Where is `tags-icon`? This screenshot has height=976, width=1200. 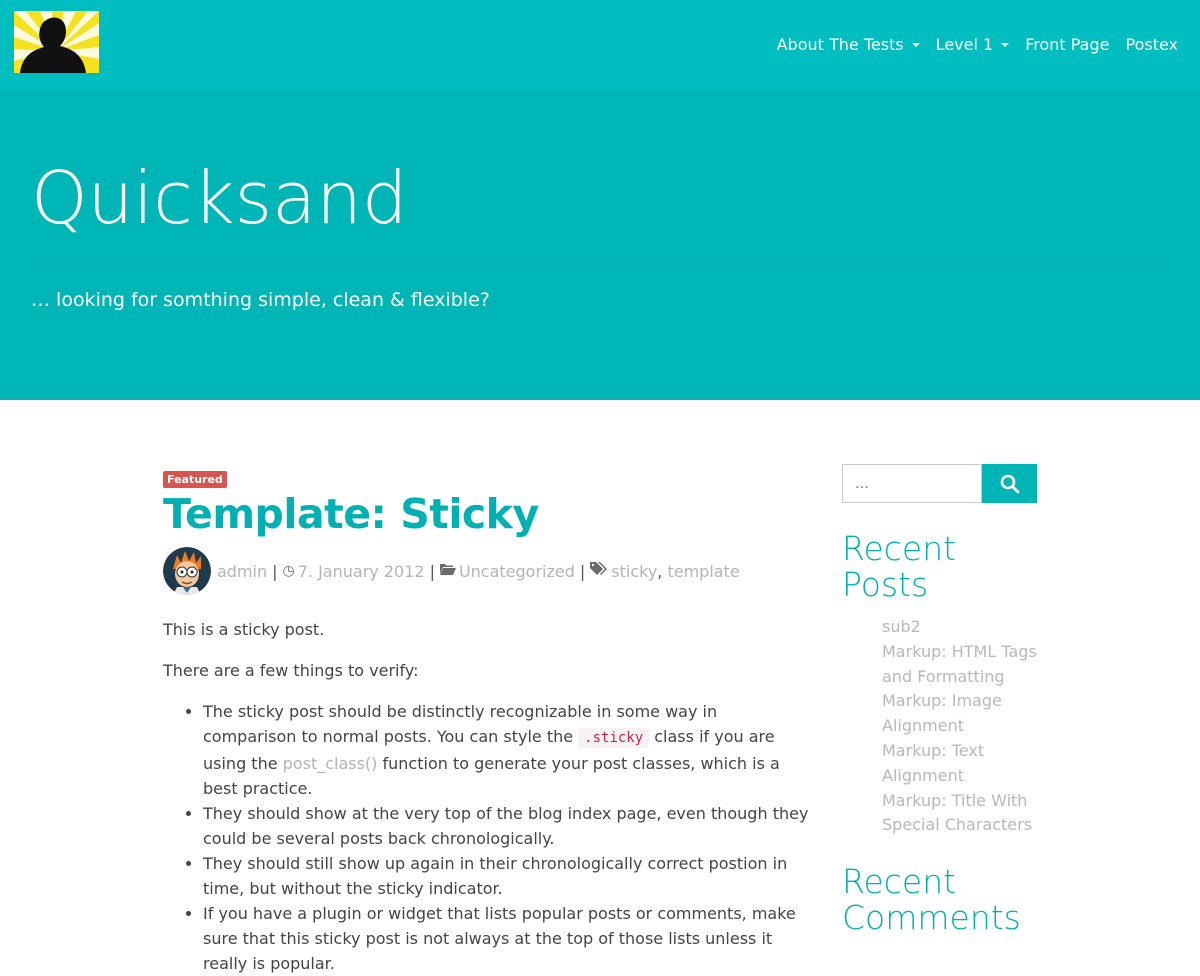 tags-icon is located at coordinates (599, 571).